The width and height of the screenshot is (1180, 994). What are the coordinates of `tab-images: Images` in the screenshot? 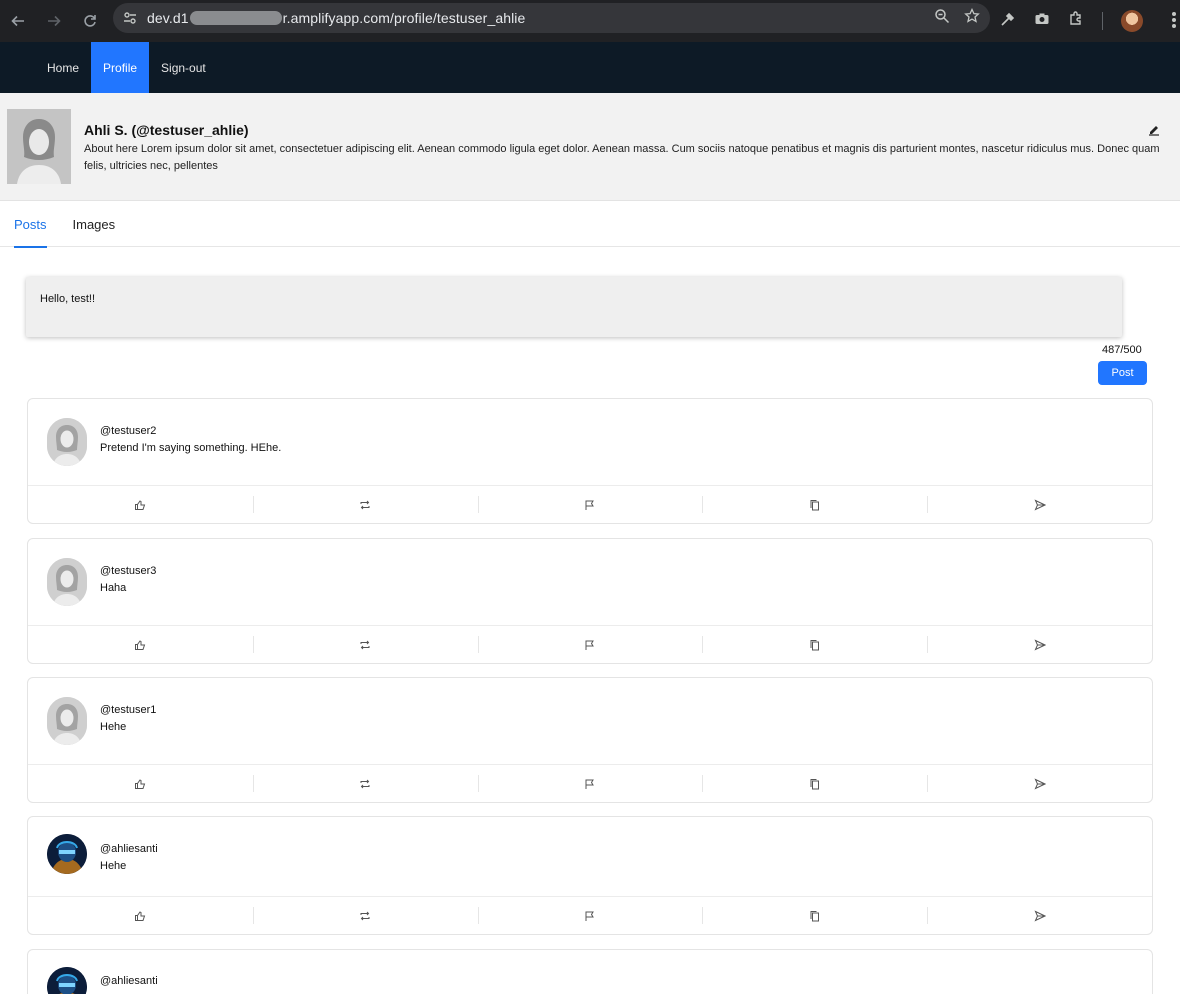 It's located at (94, 224).